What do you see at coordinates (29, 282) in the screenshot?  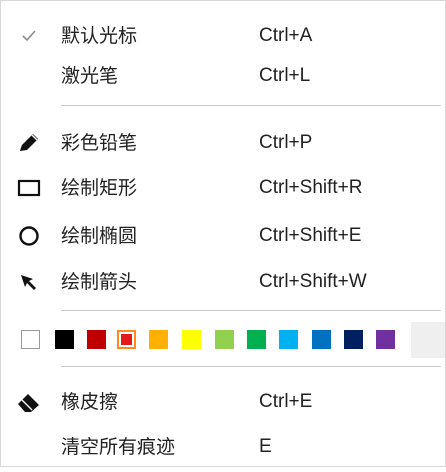 I see `arrow-icon` at bounding box center [29, 282].